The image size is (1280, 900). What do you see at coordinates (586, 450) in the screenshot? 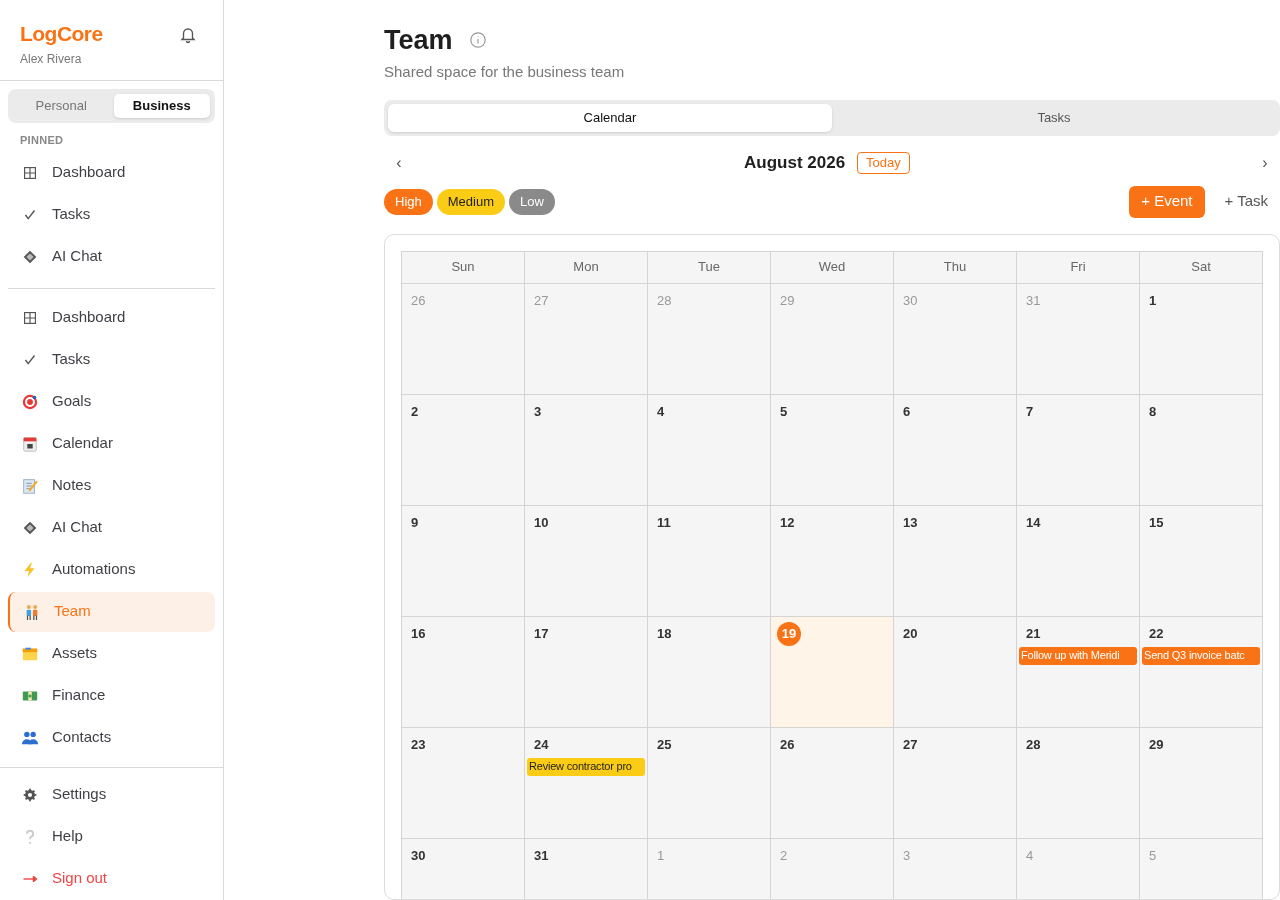
I see `day-cell: 3` at bounding box center [586, 450].